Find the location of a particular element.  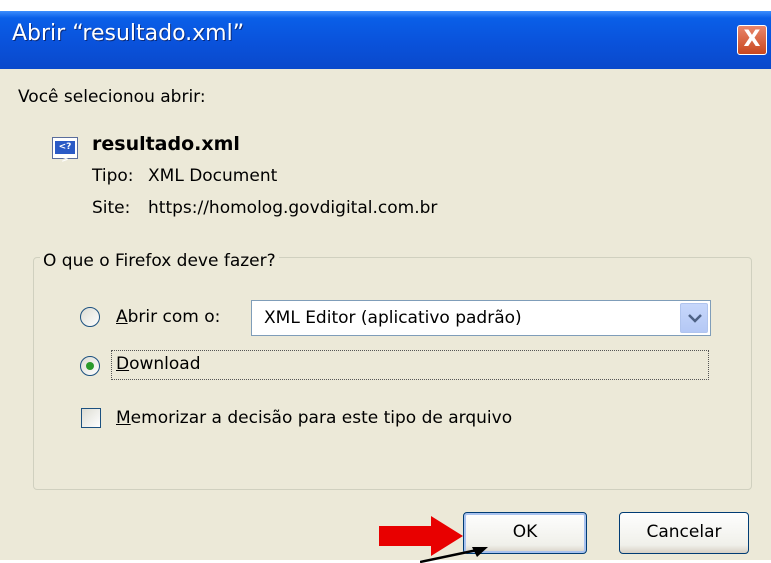

site-label: Site: is located at coordinates (111, 208).